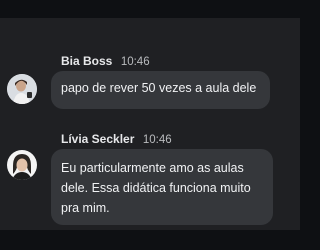 Image resolution: width=320 pixels, height=250 pixels. What do you see at coordinates (160, 90) in the screenshot?
I see `message-bubble: papo de rever 50 vezes a aula dele` at bounding box center [160, 90].